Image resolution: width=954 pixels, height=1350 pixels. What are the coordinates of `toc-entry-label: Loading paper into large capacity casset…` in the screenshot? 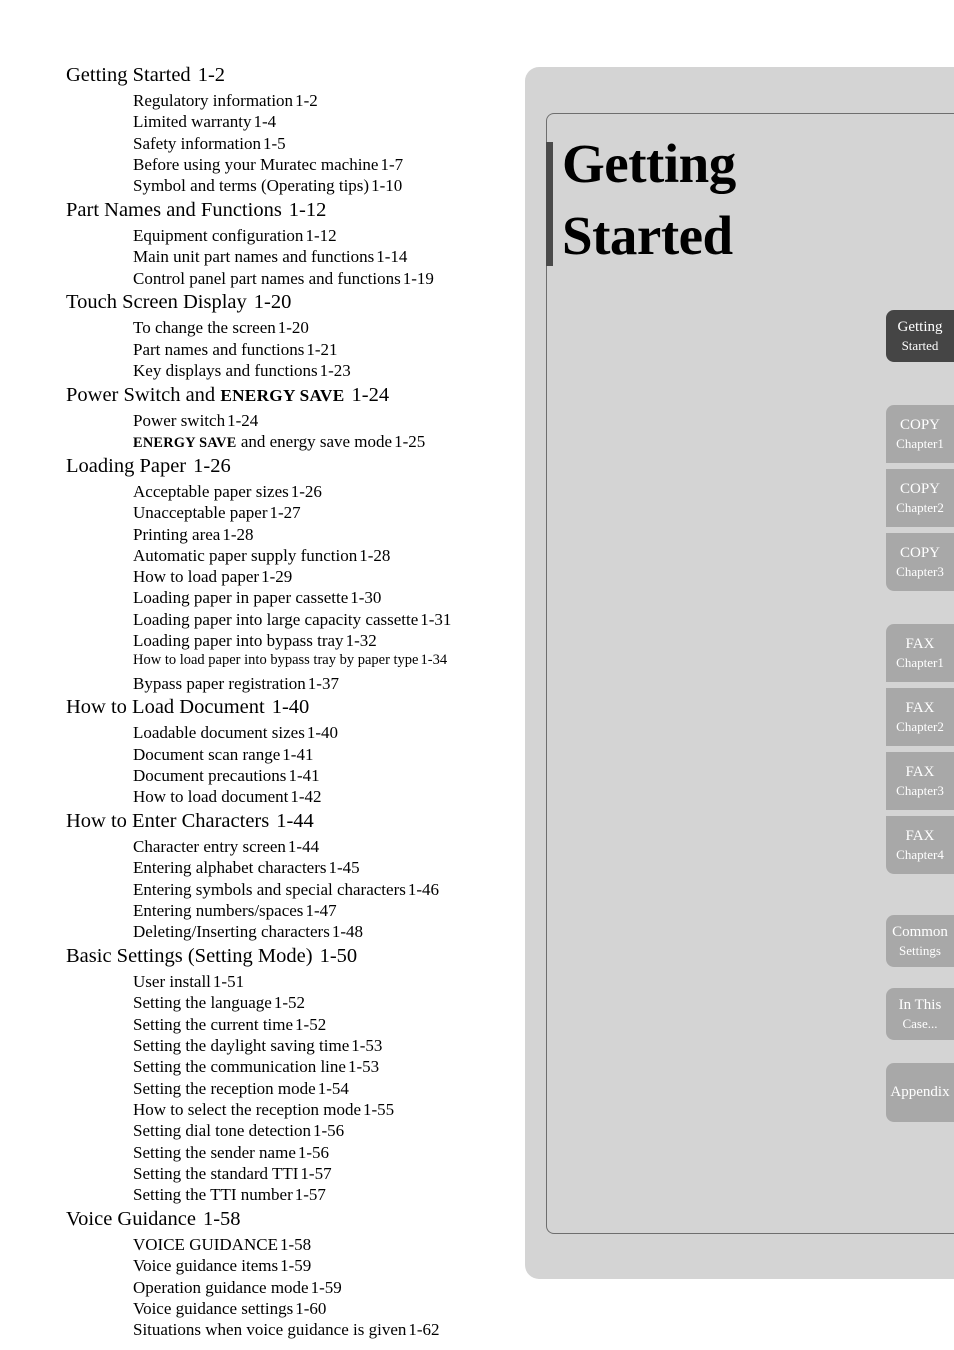 It's located at (276, 619).